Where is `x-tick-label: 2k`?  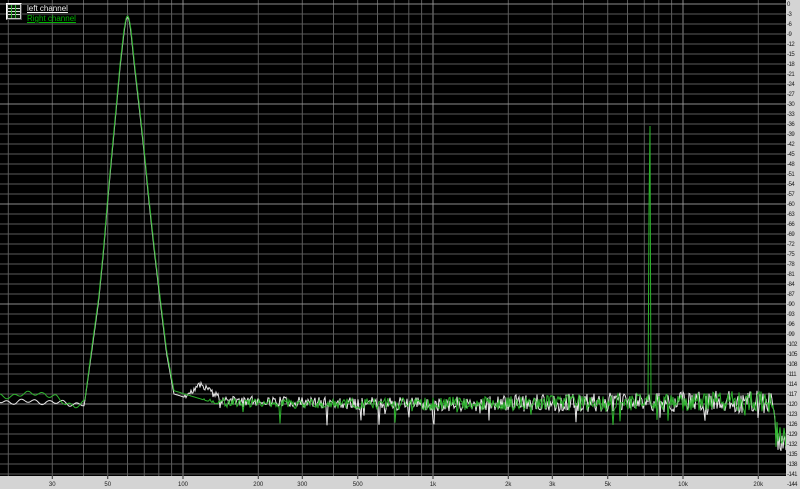 x-tick-label: 2k is located at coordinates (508, 485).